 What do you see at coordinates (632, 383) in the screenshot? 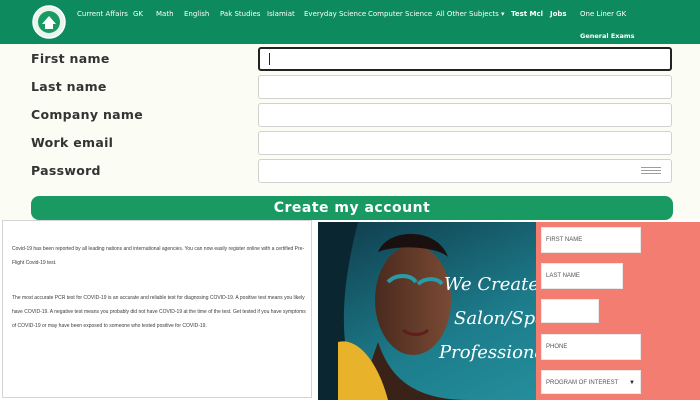
I see `caret-down-icon: ▼` at bounding box center [632, 383].